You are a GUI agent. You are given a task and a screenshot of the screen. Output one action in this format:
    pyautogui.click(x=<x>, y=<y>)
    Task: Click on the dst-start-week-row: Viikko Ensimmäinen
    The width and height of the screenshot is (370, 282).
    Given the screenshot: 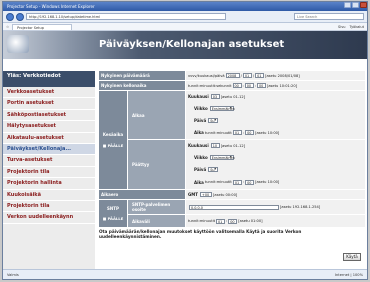 What is the action you would take?
    pyautogui.click(x=275, y=109)
    